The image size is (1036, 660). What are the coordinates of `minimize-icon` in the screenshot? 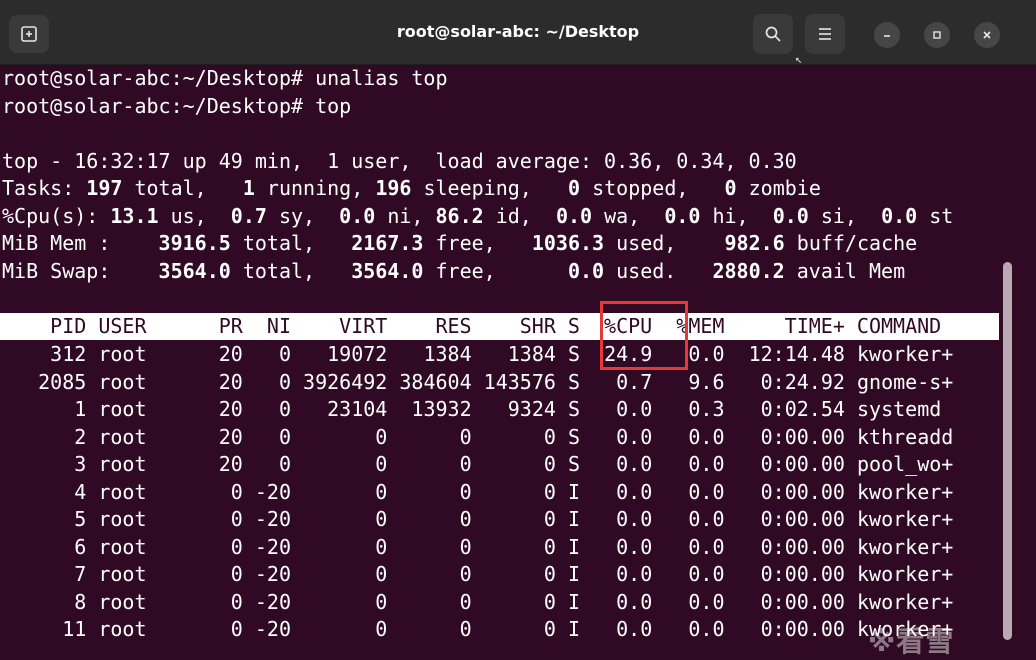 It's located at (887, 36).